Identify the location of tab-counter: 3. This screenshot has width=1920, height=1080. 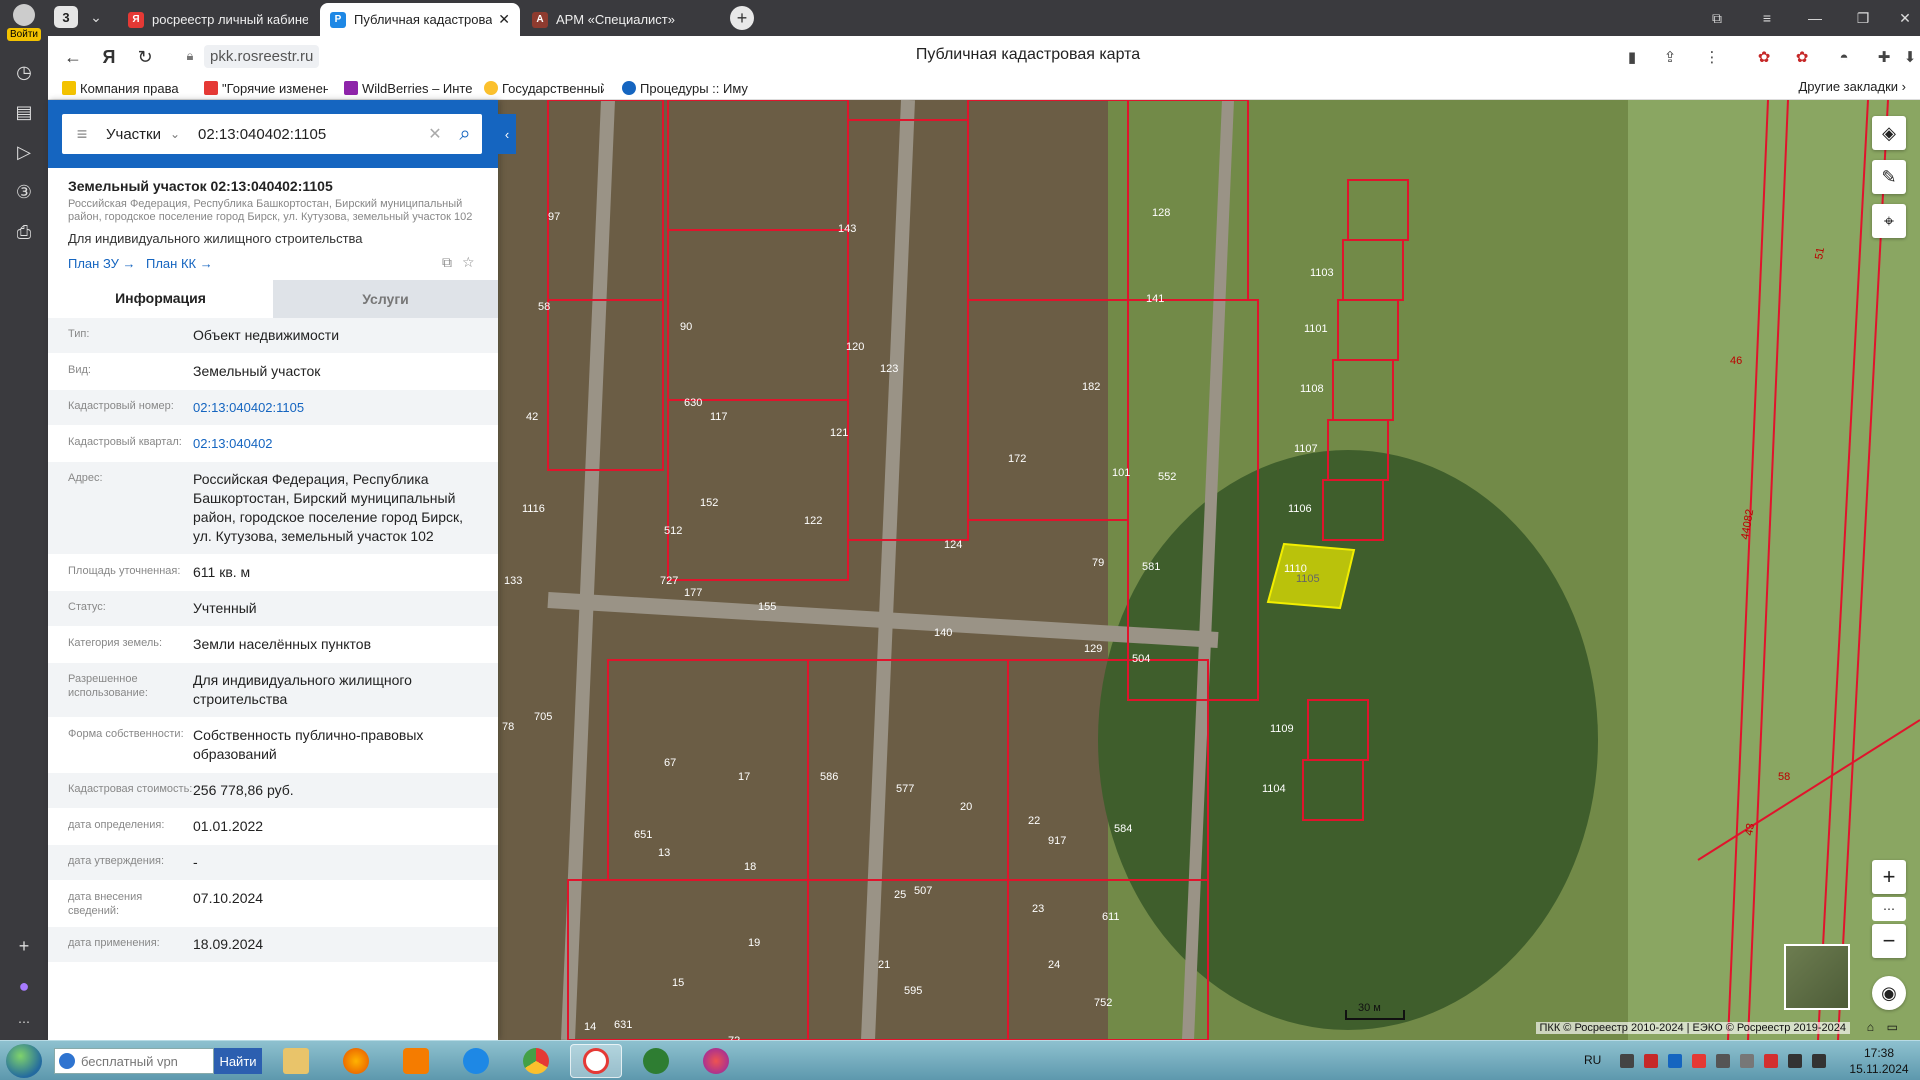
(66, 17).